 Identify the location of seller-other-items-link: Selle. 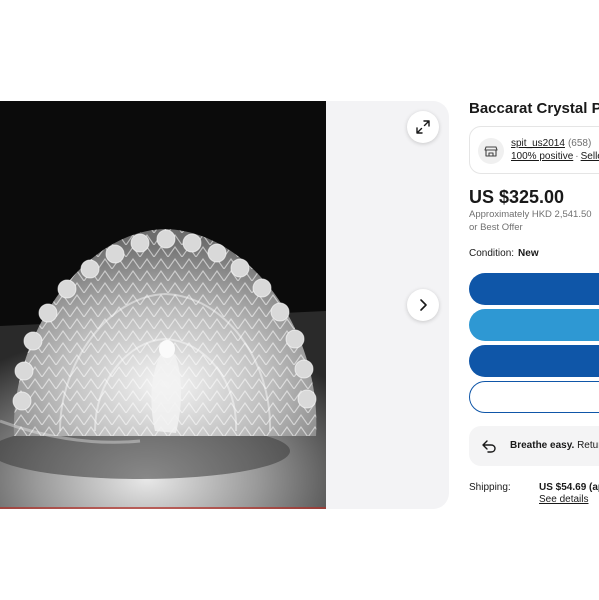
(590, 156).